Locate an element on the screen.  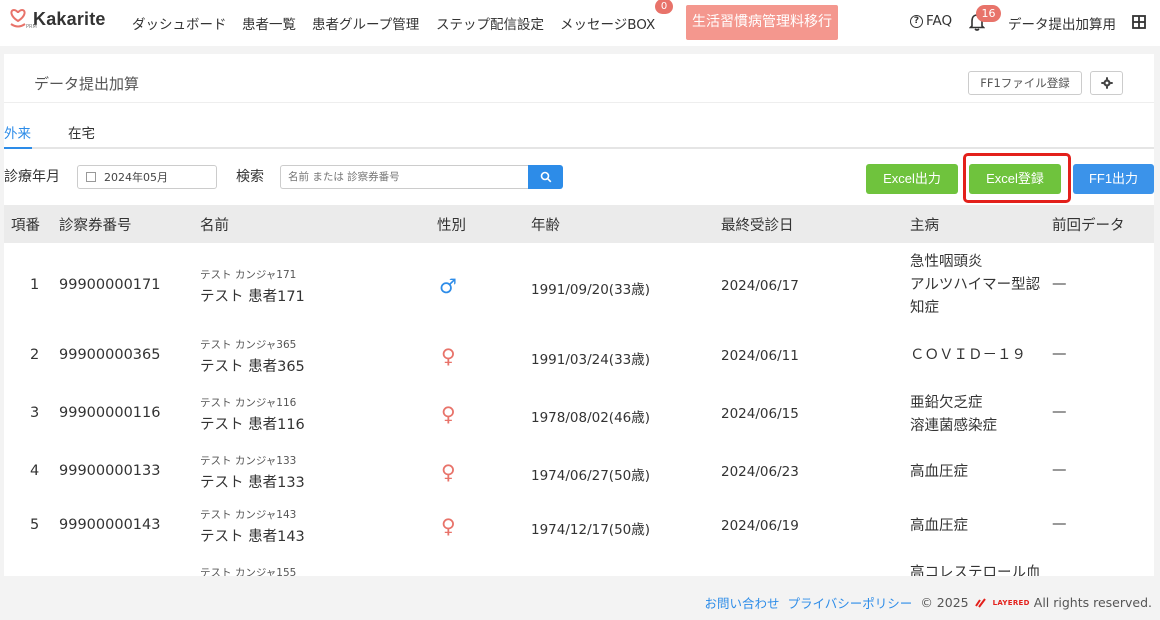
nav-step-delivery: ステップ配信設定 is located at coordinates (490, 23).